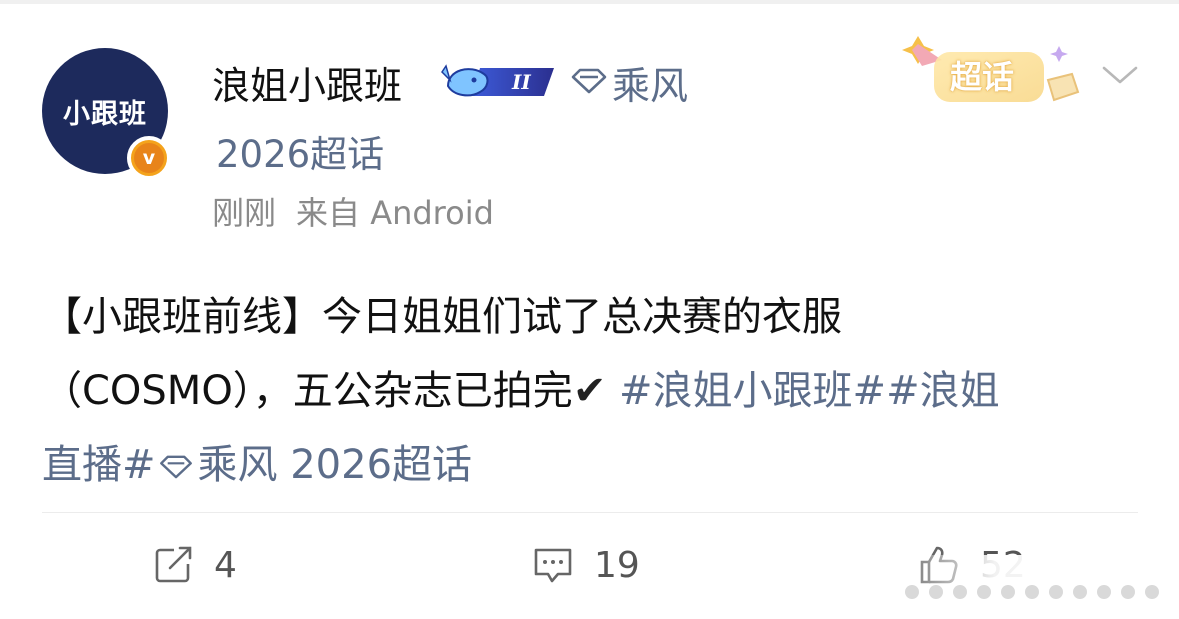 The image size is (1179, 619). What do you see at coordinates (194, 565) in the screenshot?
I see `repost-button: 4` at bounding box center [194, 565].